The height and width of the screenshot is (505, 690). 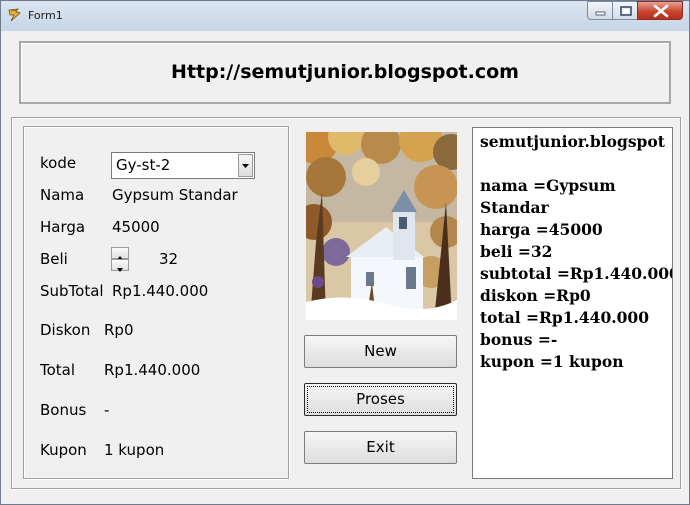 What do you see at coordinates (63, 450) in the screenshot?
I see `kupon-label: Kupon` at bounding box center [63, 450].